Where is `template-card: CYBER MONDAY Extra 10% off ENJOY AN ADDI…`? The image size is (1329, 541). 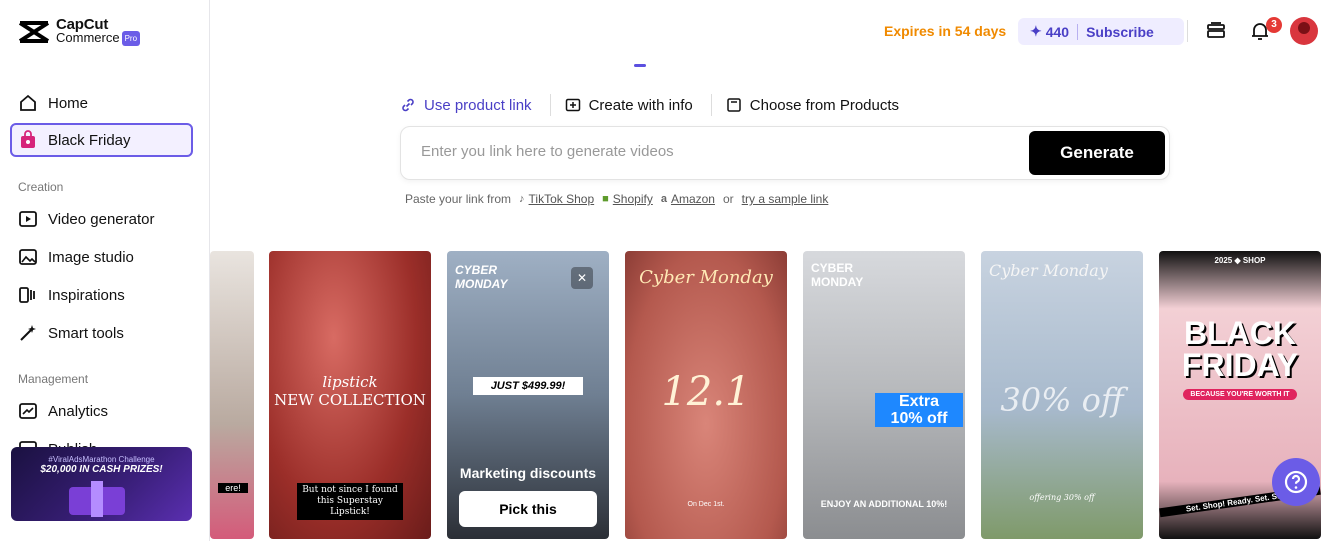 template-card: CYBER MONDAY Extra 10% off ENJOY AN ADDI… is located at coordinates (884, 395).